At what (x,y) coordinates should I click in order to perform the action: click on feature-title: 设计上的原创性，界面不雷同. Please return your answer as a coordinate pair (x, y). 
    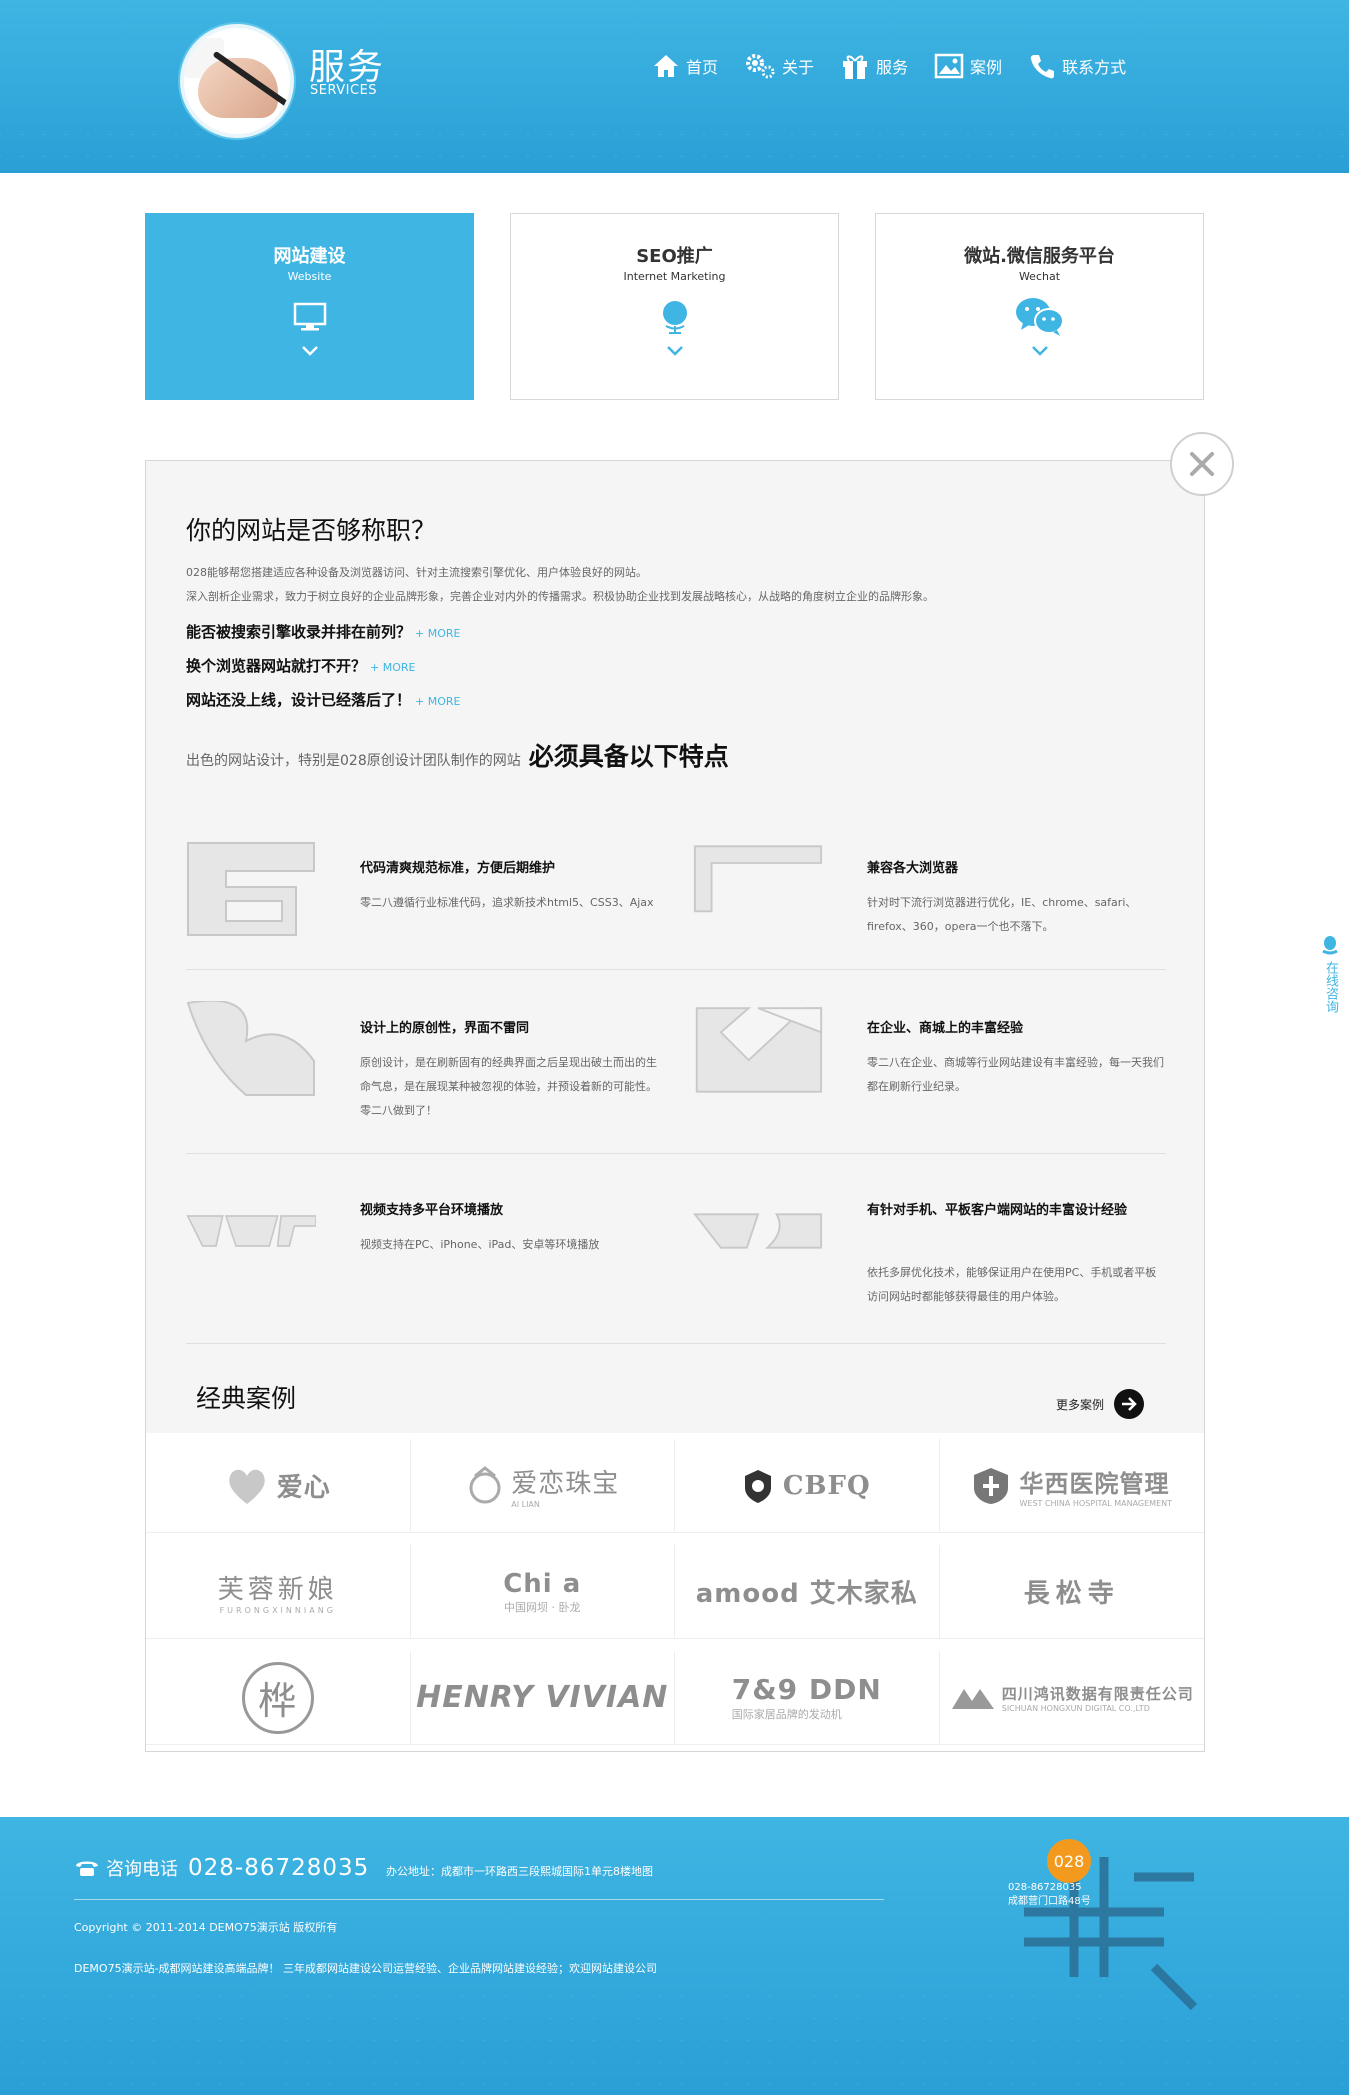
    Looking at the image, I should click on (445, 1028).